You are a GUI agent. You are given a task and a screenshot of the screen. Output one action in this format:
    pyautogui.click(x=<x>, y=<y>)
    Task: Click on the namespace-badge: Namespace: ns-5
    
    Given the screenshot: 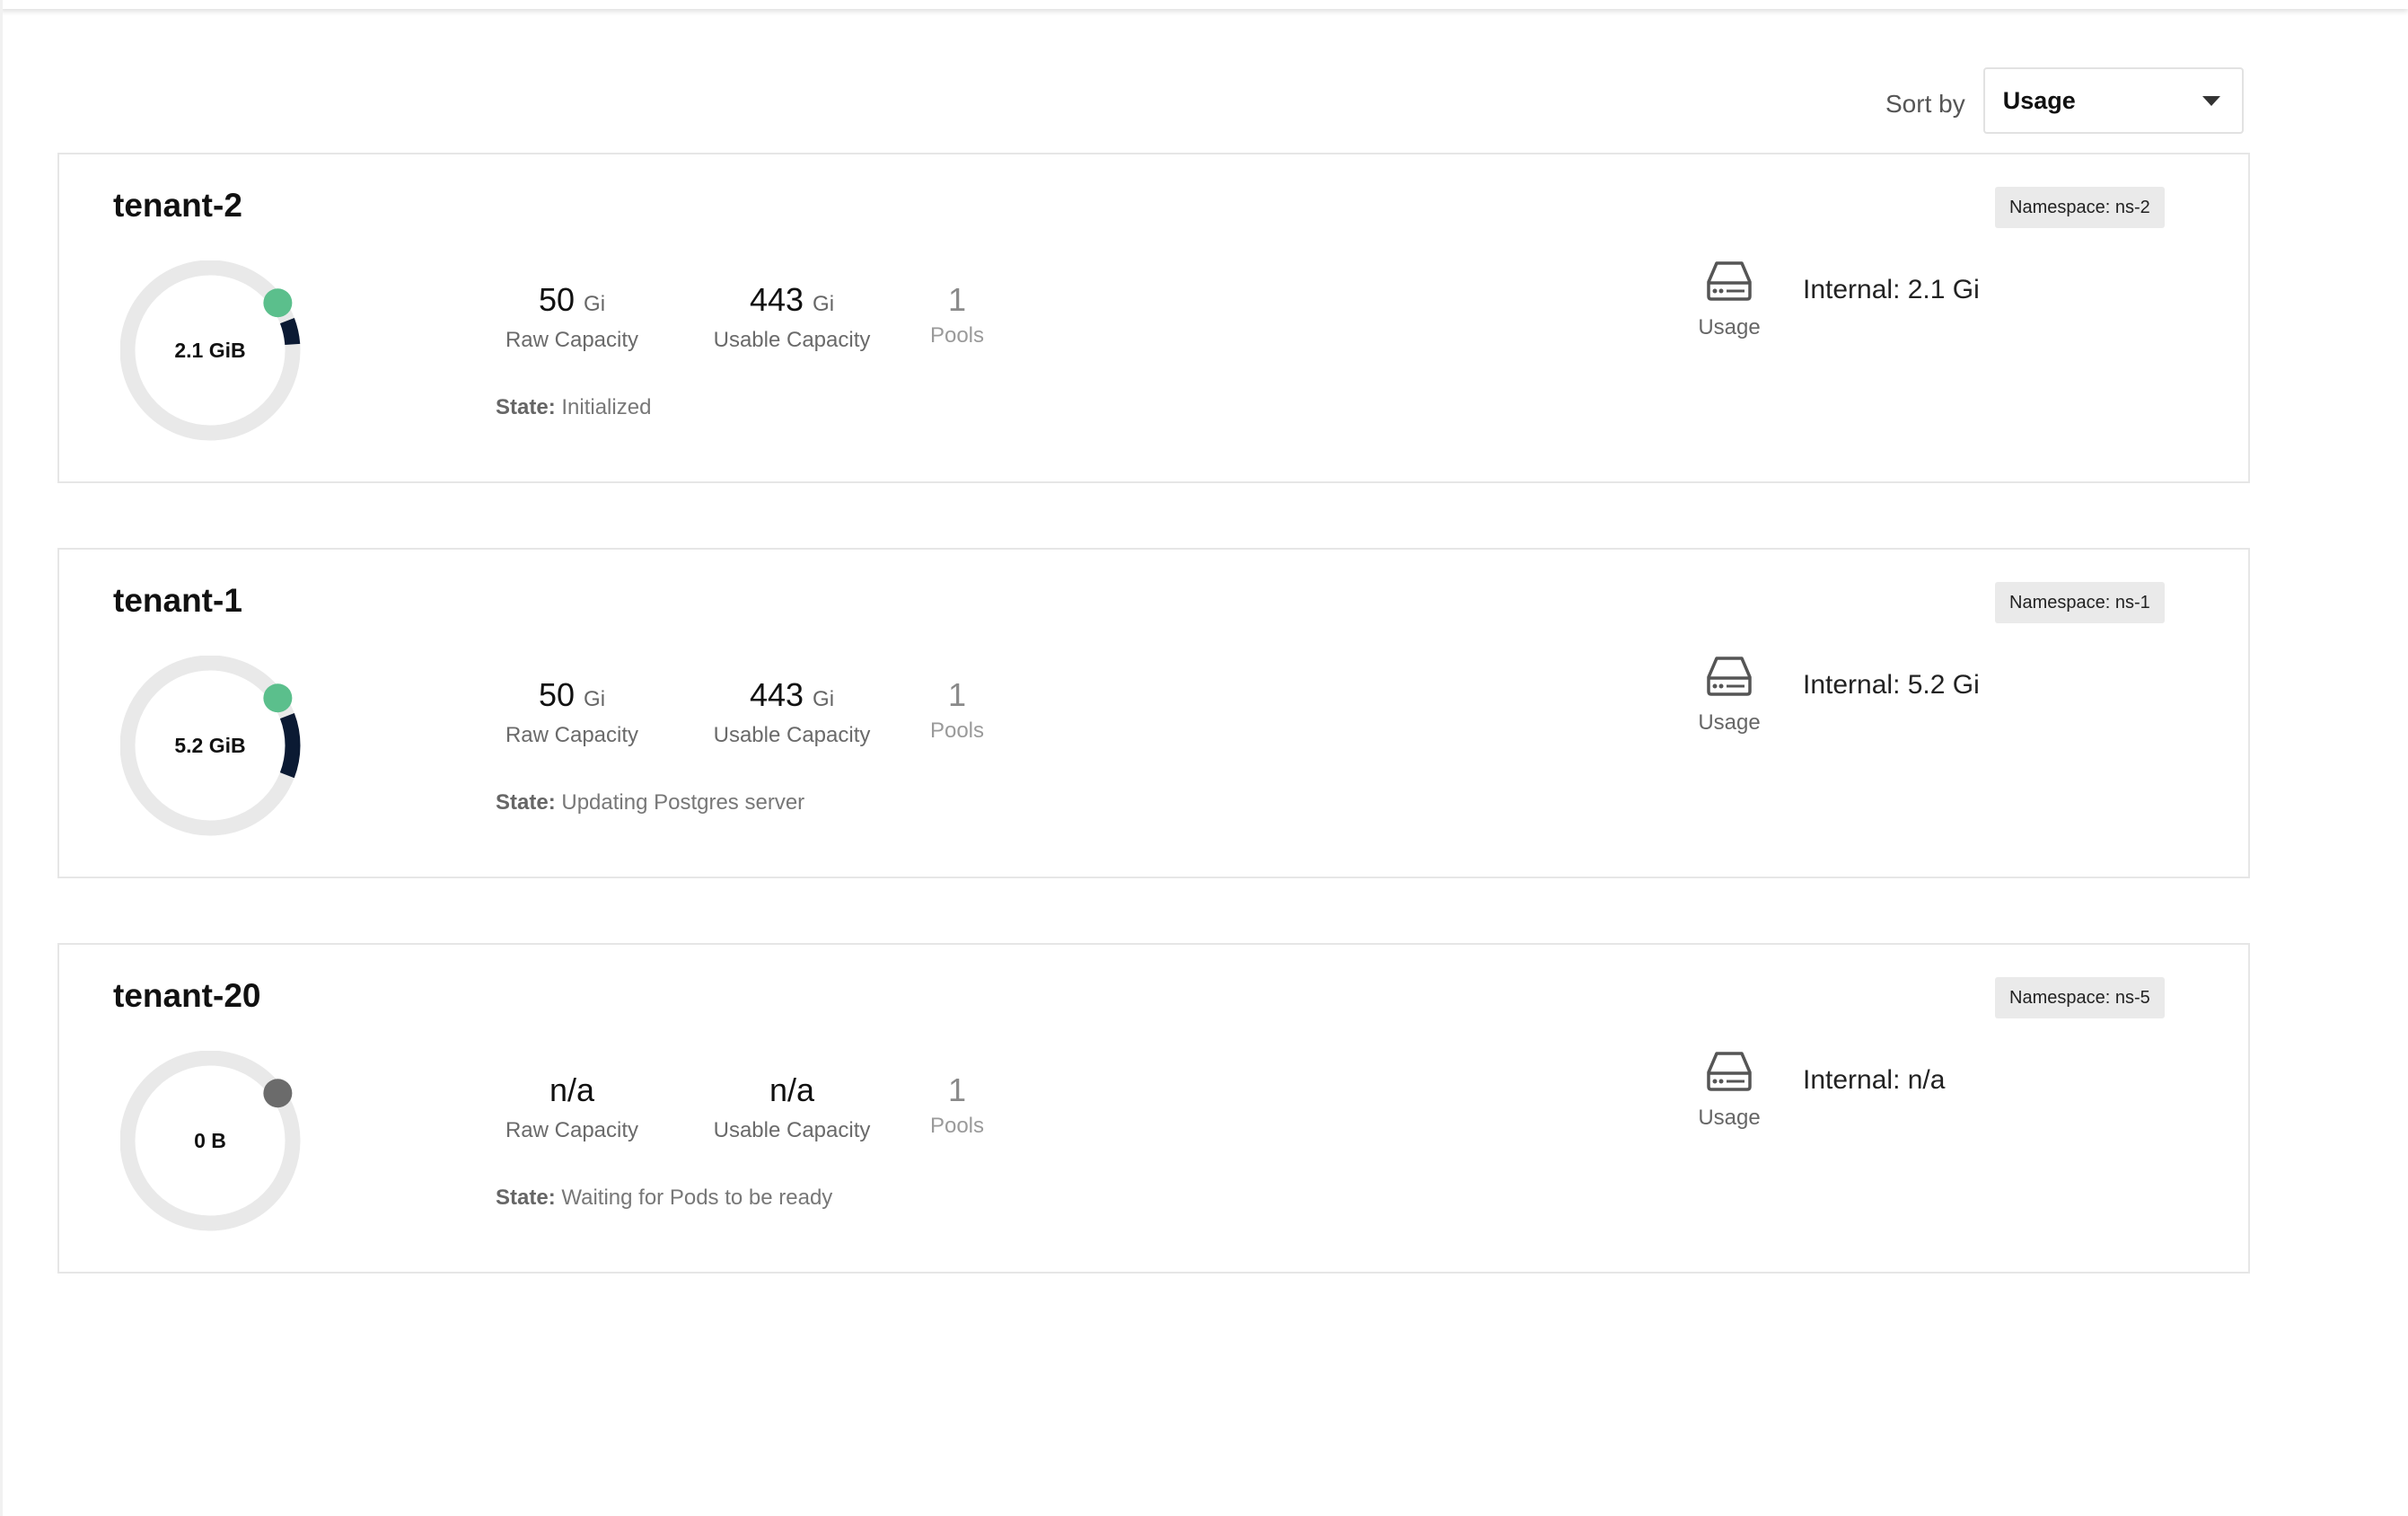 What is the action you would take?
    pyautogui.click(x=2080, y=997)
    